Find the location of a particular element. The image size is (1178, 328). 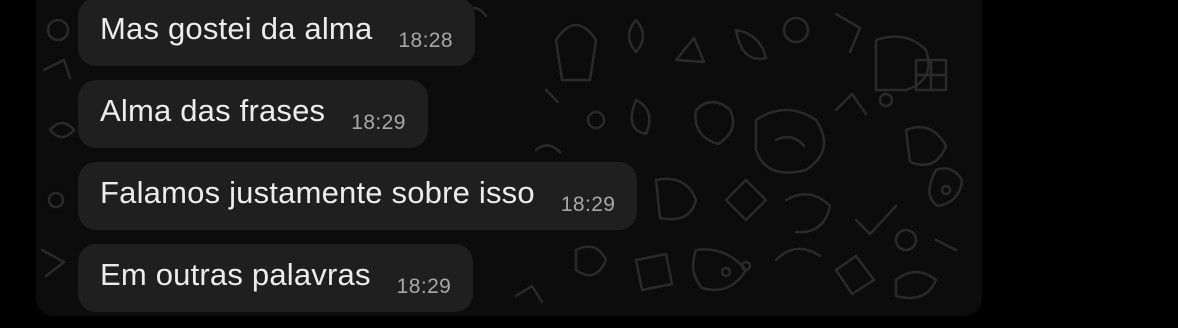

message-text: Em outras palavras is located at coordinates (235, 274).